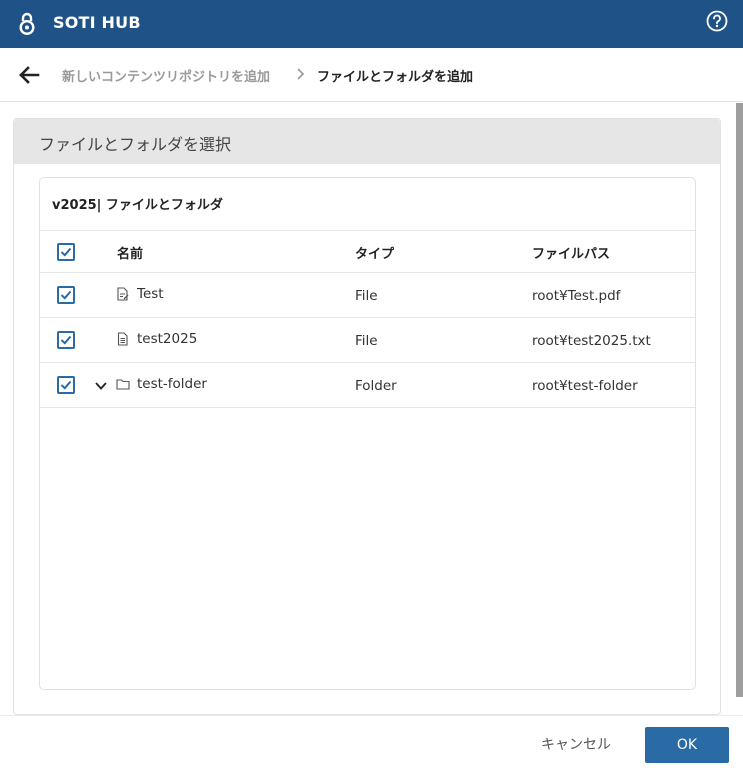  I want to click on table-row: Test File root¥Test.pdf, so click(367, 295).